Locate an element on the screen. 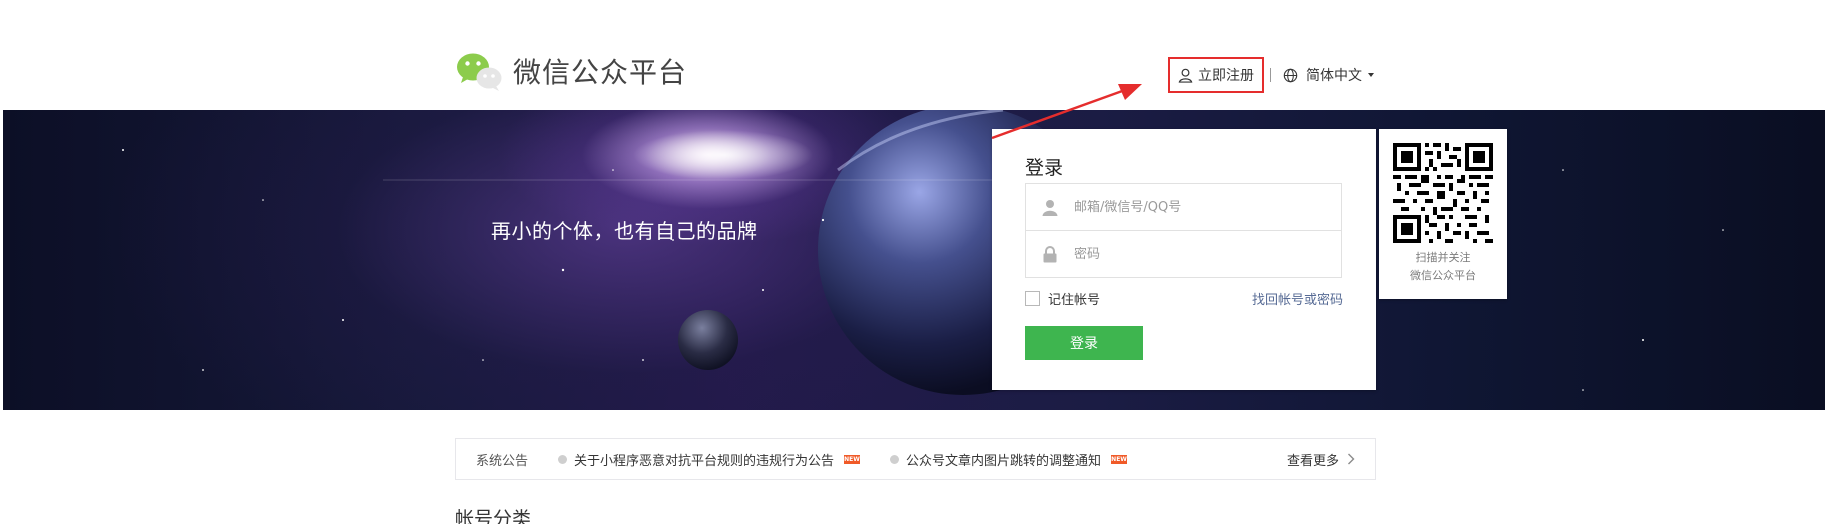 This screenshot has width=1825, height=524. account-input is located at coordinates (1199, 207).